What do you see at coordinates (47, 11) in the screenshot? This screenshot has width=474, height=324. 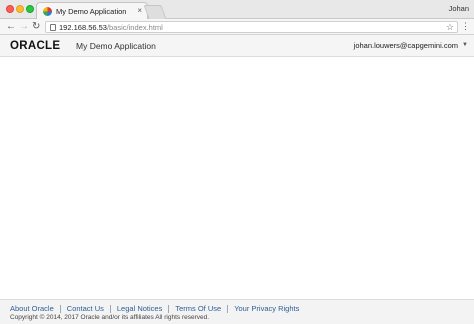 I see `favicon-icon` at bounding box center [47, 11].